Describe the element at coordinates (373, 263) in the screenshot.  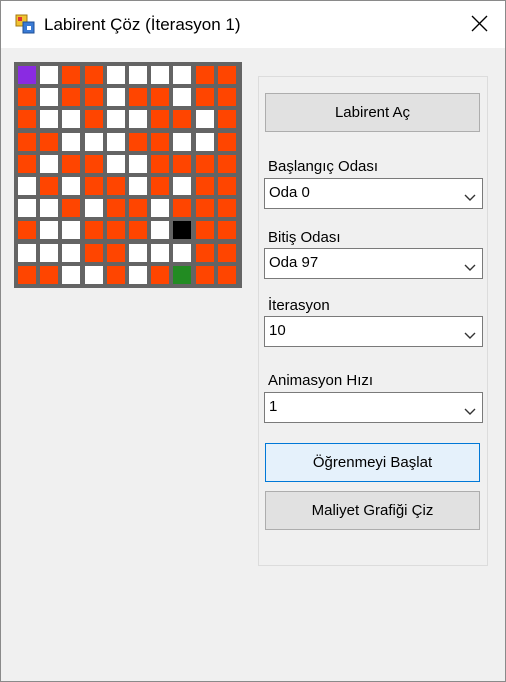
I see `end-room-select: Oda 97` at that location.